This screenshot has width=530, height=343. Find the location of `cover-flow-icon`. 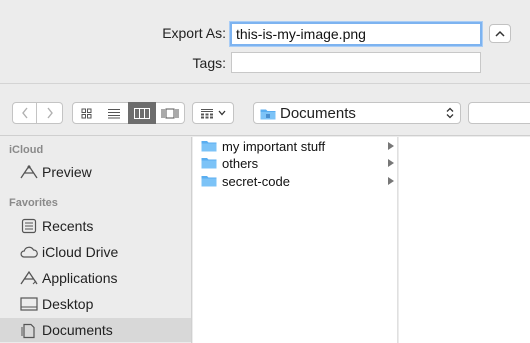

cover-flow-icon is located at coordinates (170, 113).